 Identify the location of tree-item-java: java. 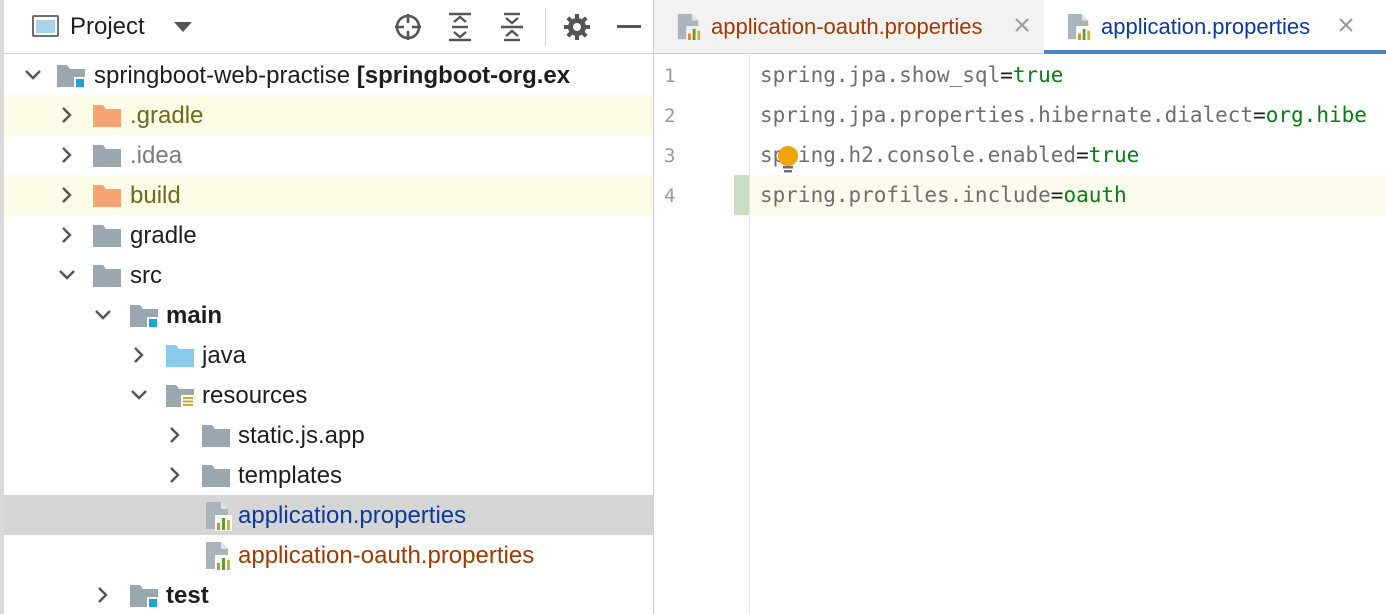
(328, 355).